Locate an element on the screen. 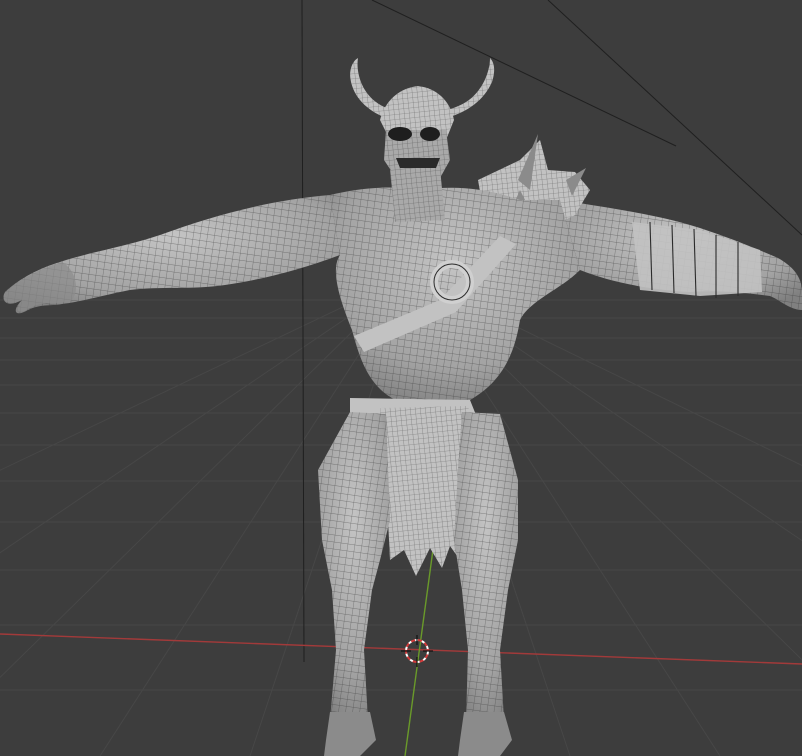  left-hoof is located at coordinates (350, 734).